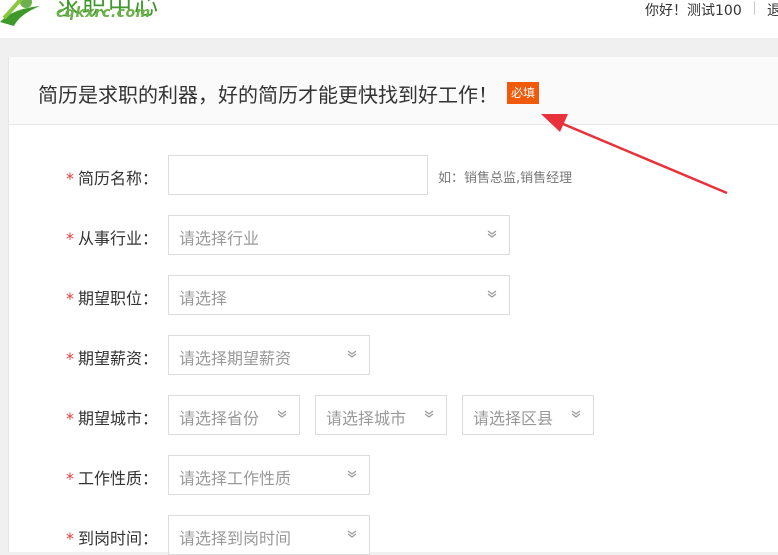 The height and width of the screenshot is (555, 778). I want to click on page-title: 简历是求职的利器，好的简历才能更快找到好工作！, so click(268, 95).